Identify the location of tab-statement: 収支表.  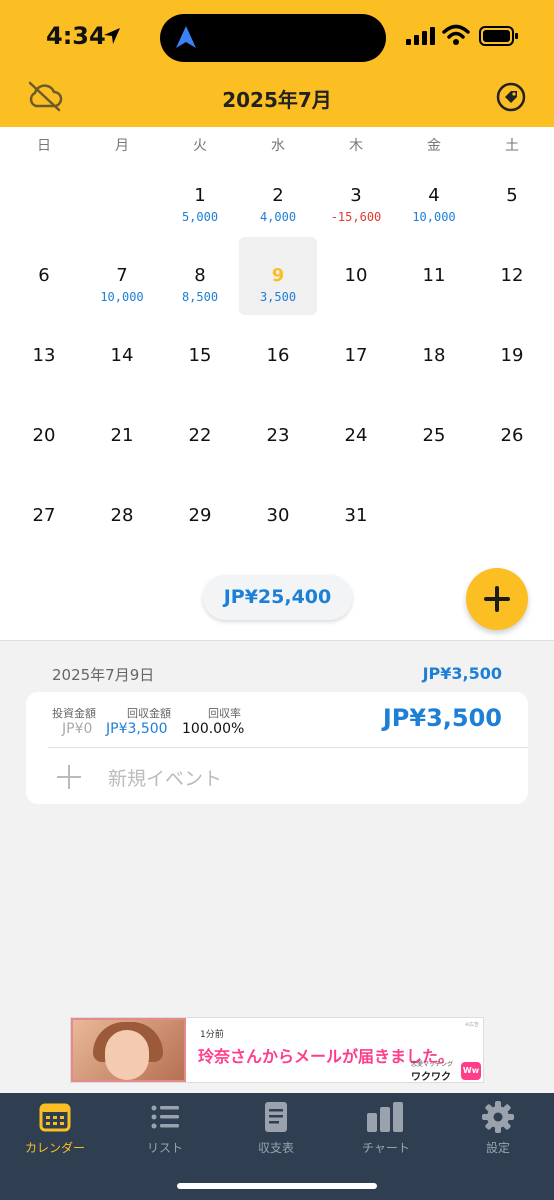
(276, 1128).